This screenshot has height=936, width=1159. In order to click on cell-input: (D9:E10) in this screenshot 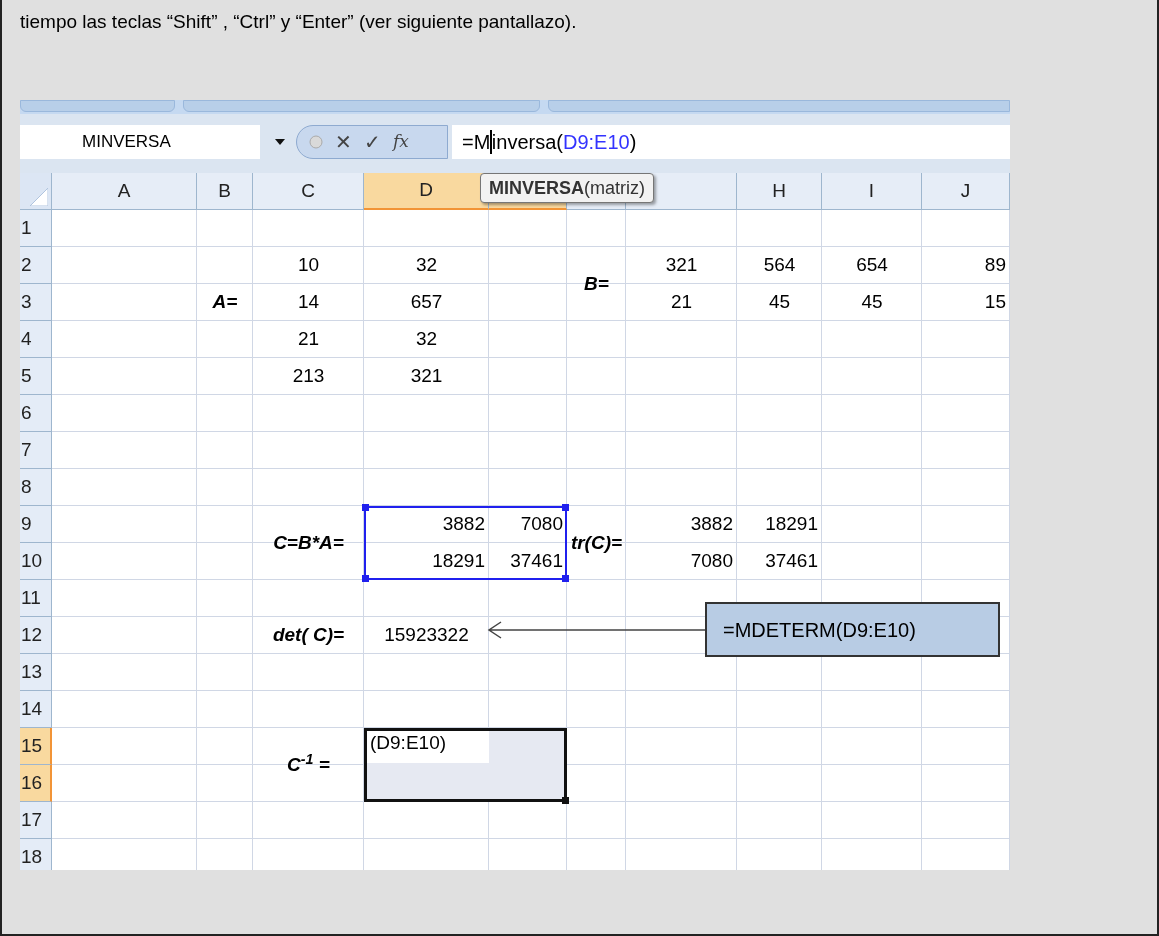, I will do `click(426, 746)`.